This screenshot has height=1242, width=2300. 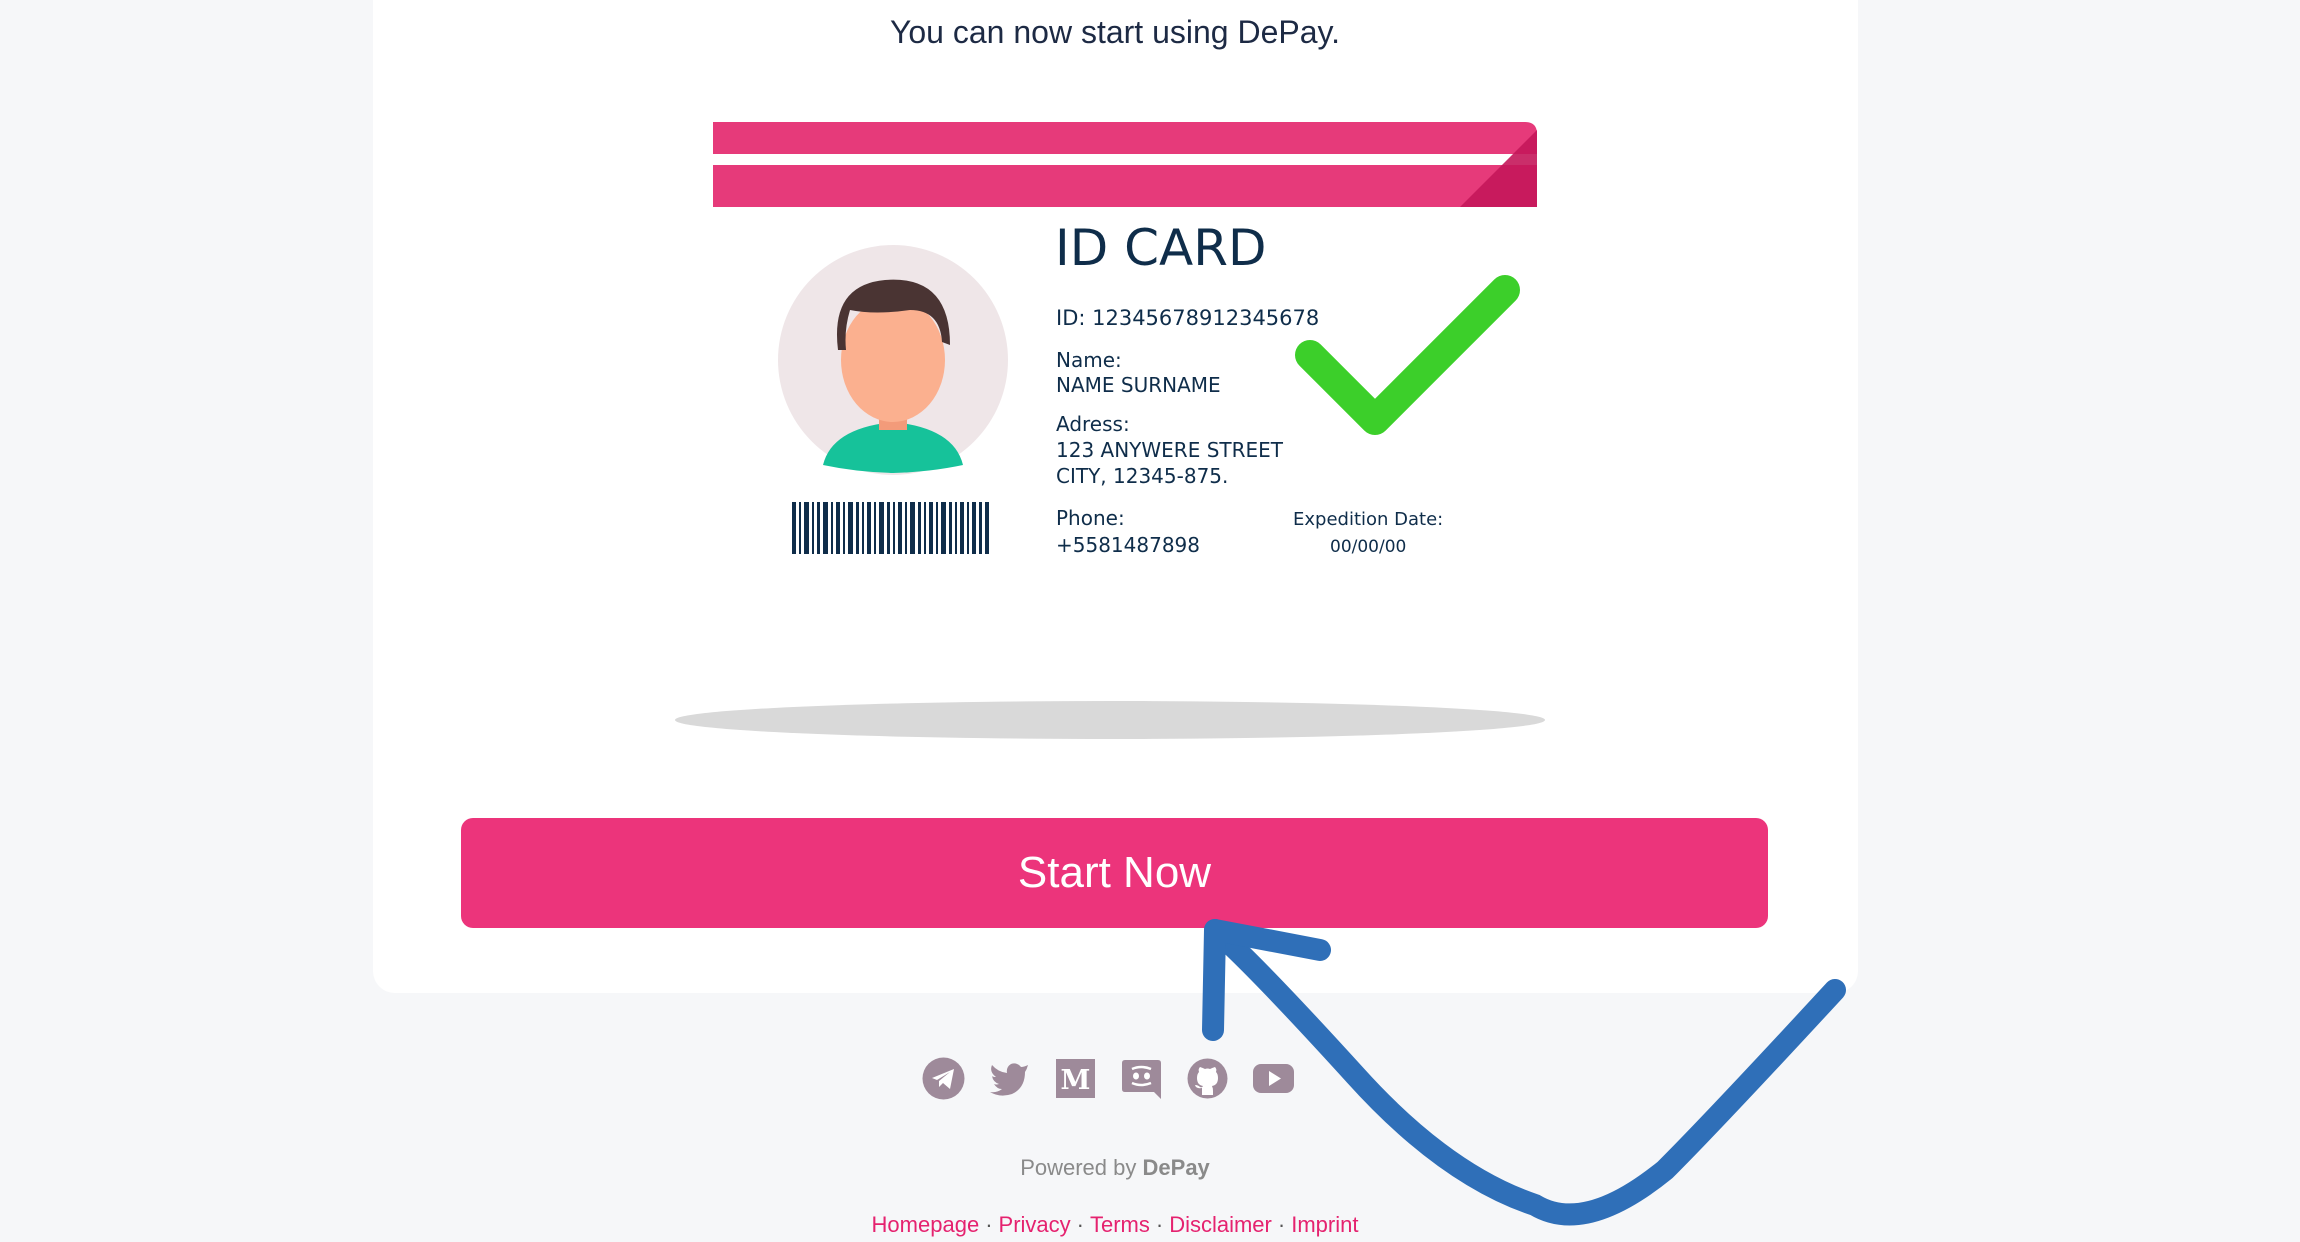 What do you see at coordinates (1125, 138) in the screenshot?
I see `card-stripe-top` at bounding box center [1125, 138].